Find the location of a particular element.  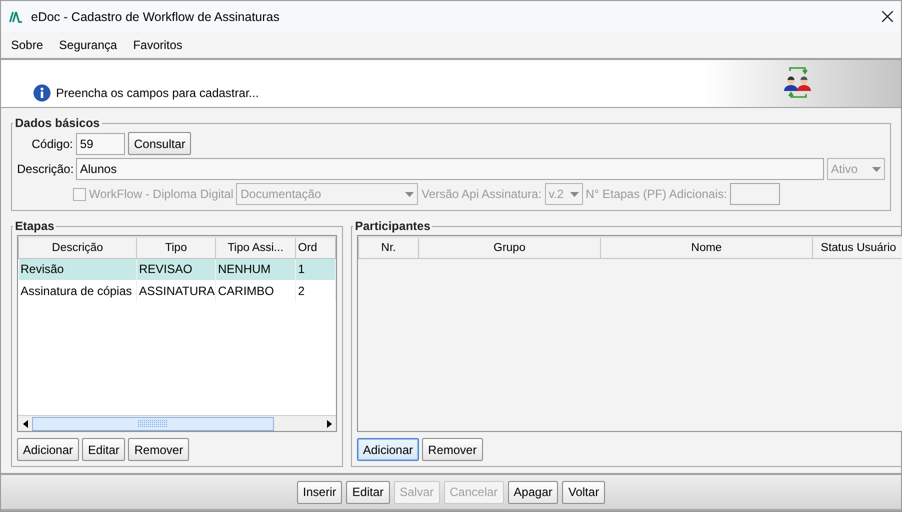

action-button: Editar is located at coordinates (368, 492).